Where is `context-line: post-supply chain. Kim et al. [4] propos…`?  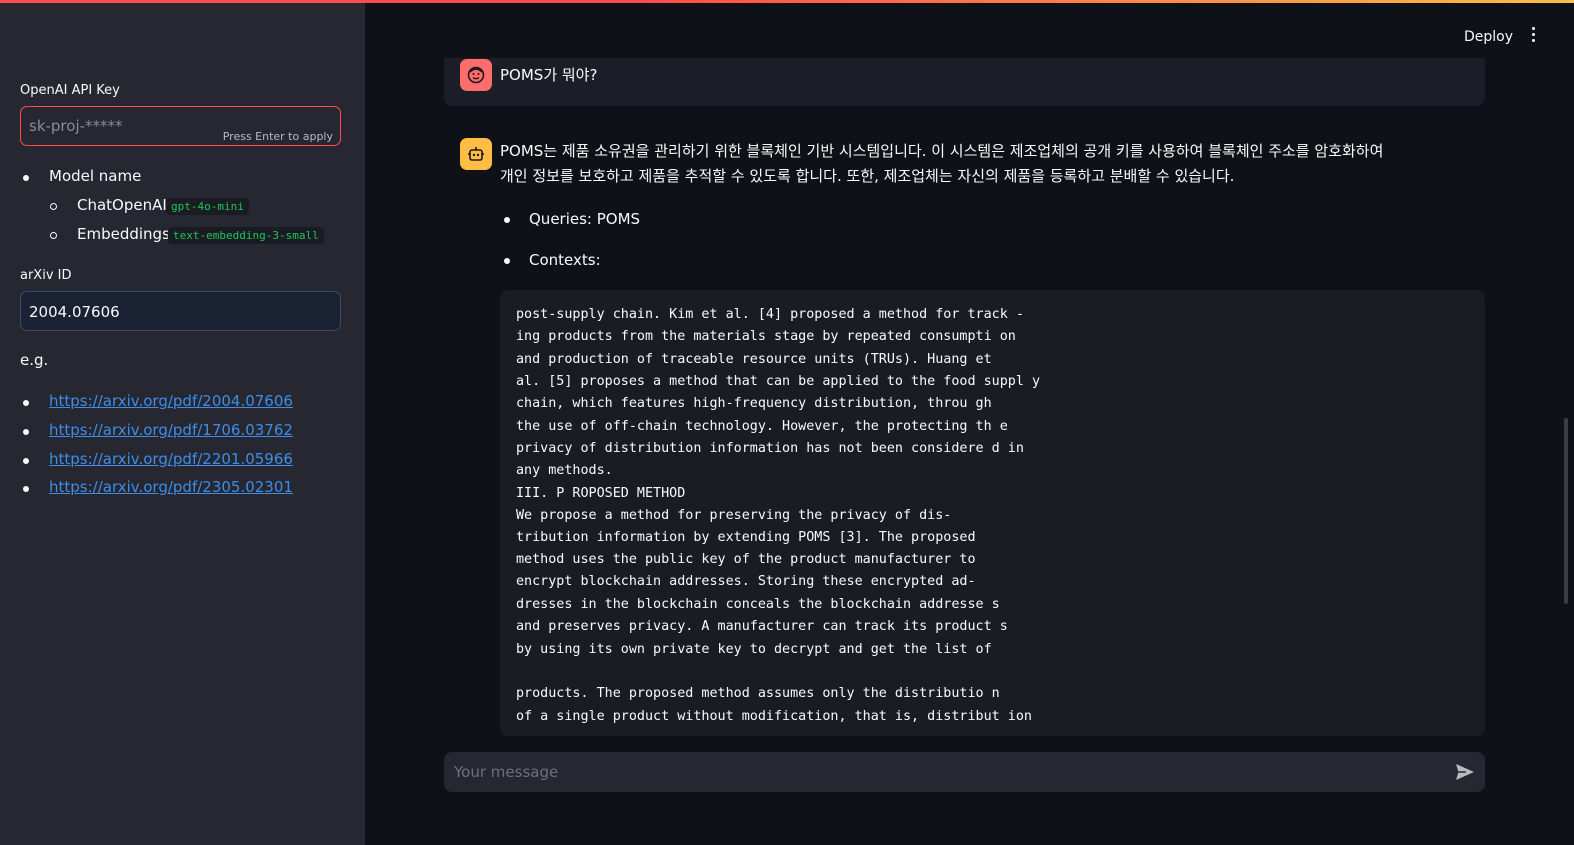
context-line: post-supply chain. Kim et al. [4] propos… is located at coordinates (770, 314).